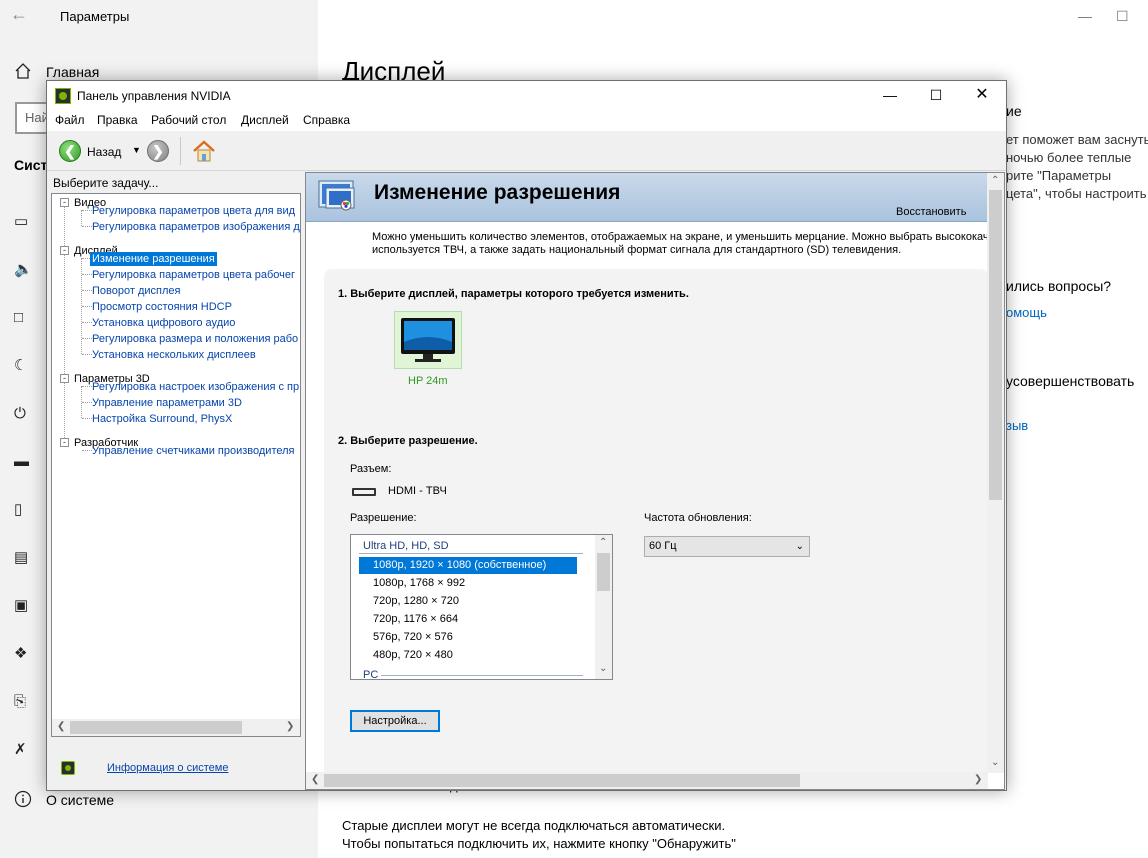 This screenshot has height=858, width=1148. I want to click on system-info-icon, so click(68, 768).